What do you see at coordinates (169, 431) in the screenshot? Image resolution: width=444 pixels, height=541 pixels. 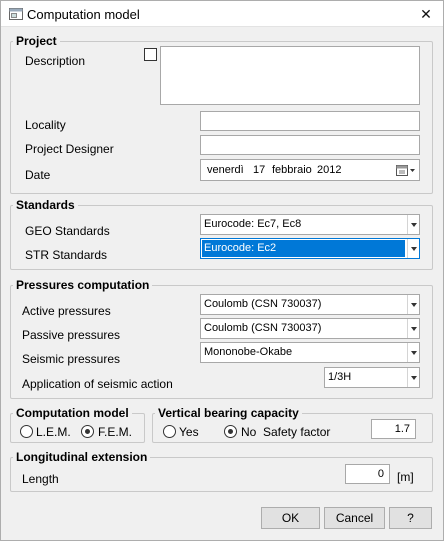 I see `bearing-yes-radio` at bounding box center [169, 431].